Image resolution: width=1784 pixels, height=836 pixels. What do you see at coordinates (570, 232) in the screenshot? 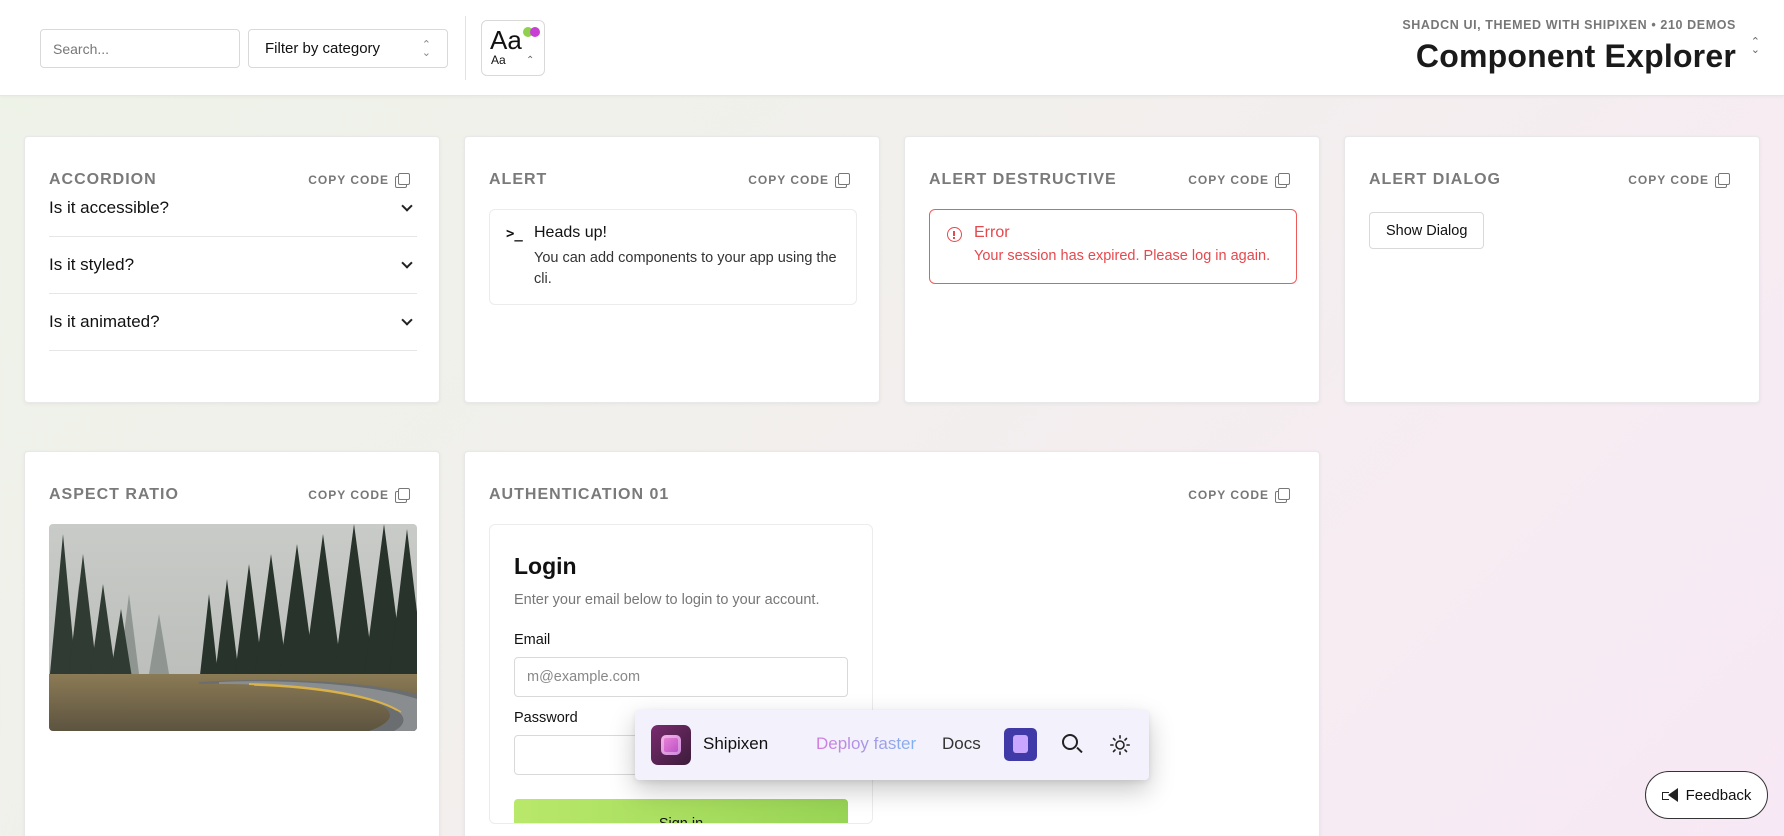
I see `alert-heading: Heads up!` at bounding box center [570, 232].